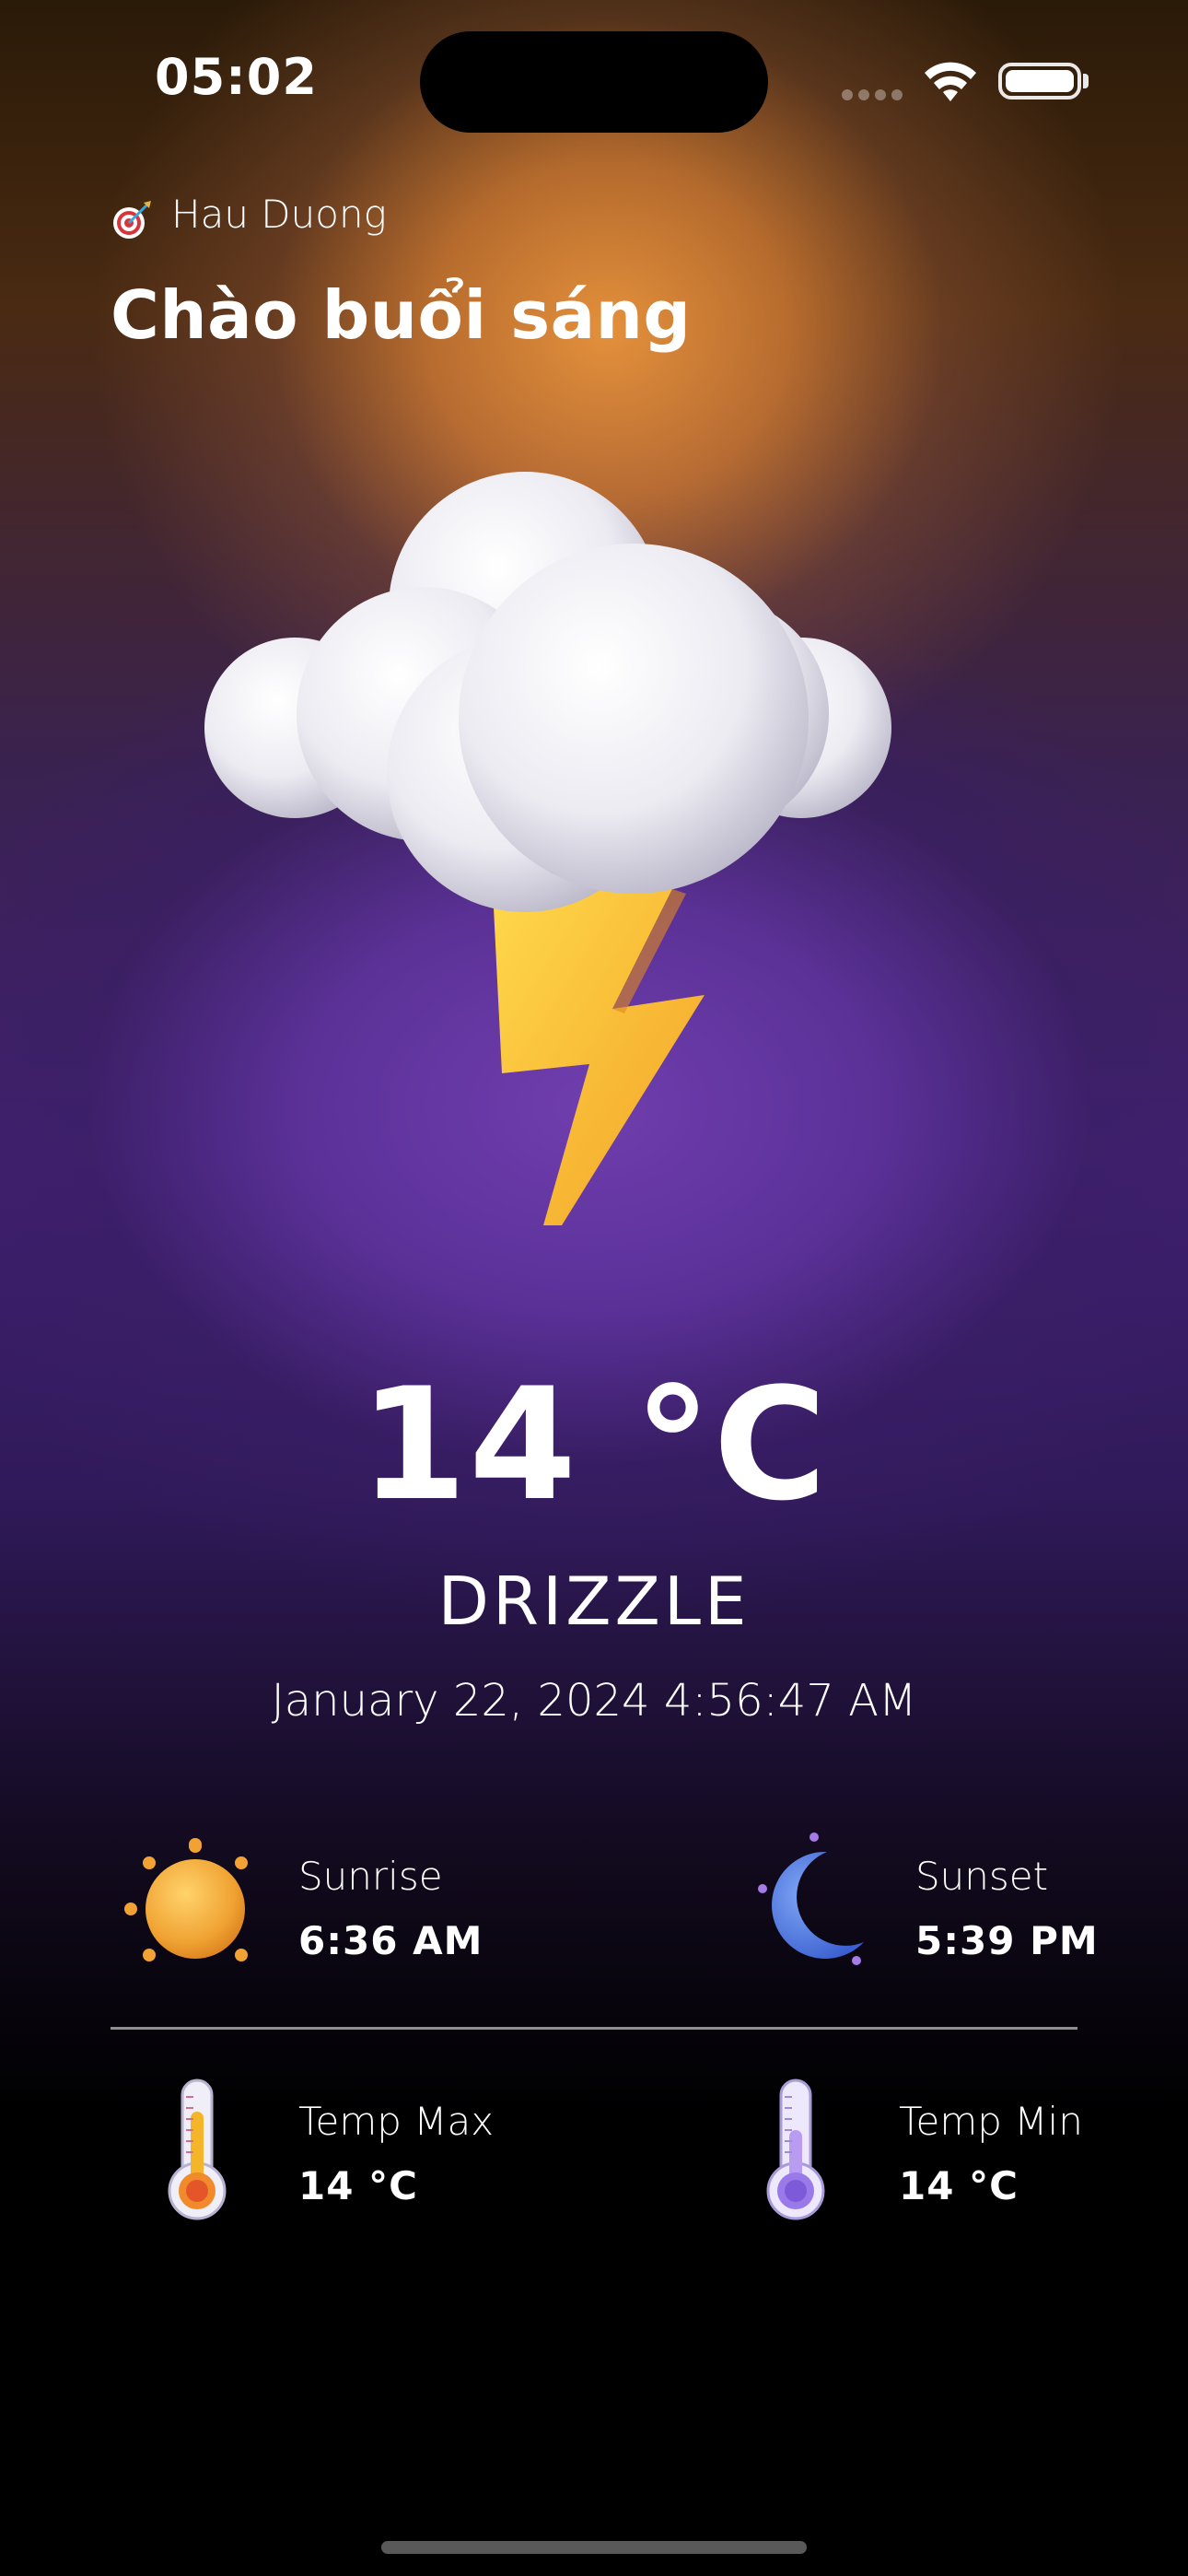 The width and height of the screenshot is (1188, 2576). What do you see at coordinates (401, 315) in the screenshot?
I see `greeting-title: Chào buổi sáng` at bounding box center [401, 315].